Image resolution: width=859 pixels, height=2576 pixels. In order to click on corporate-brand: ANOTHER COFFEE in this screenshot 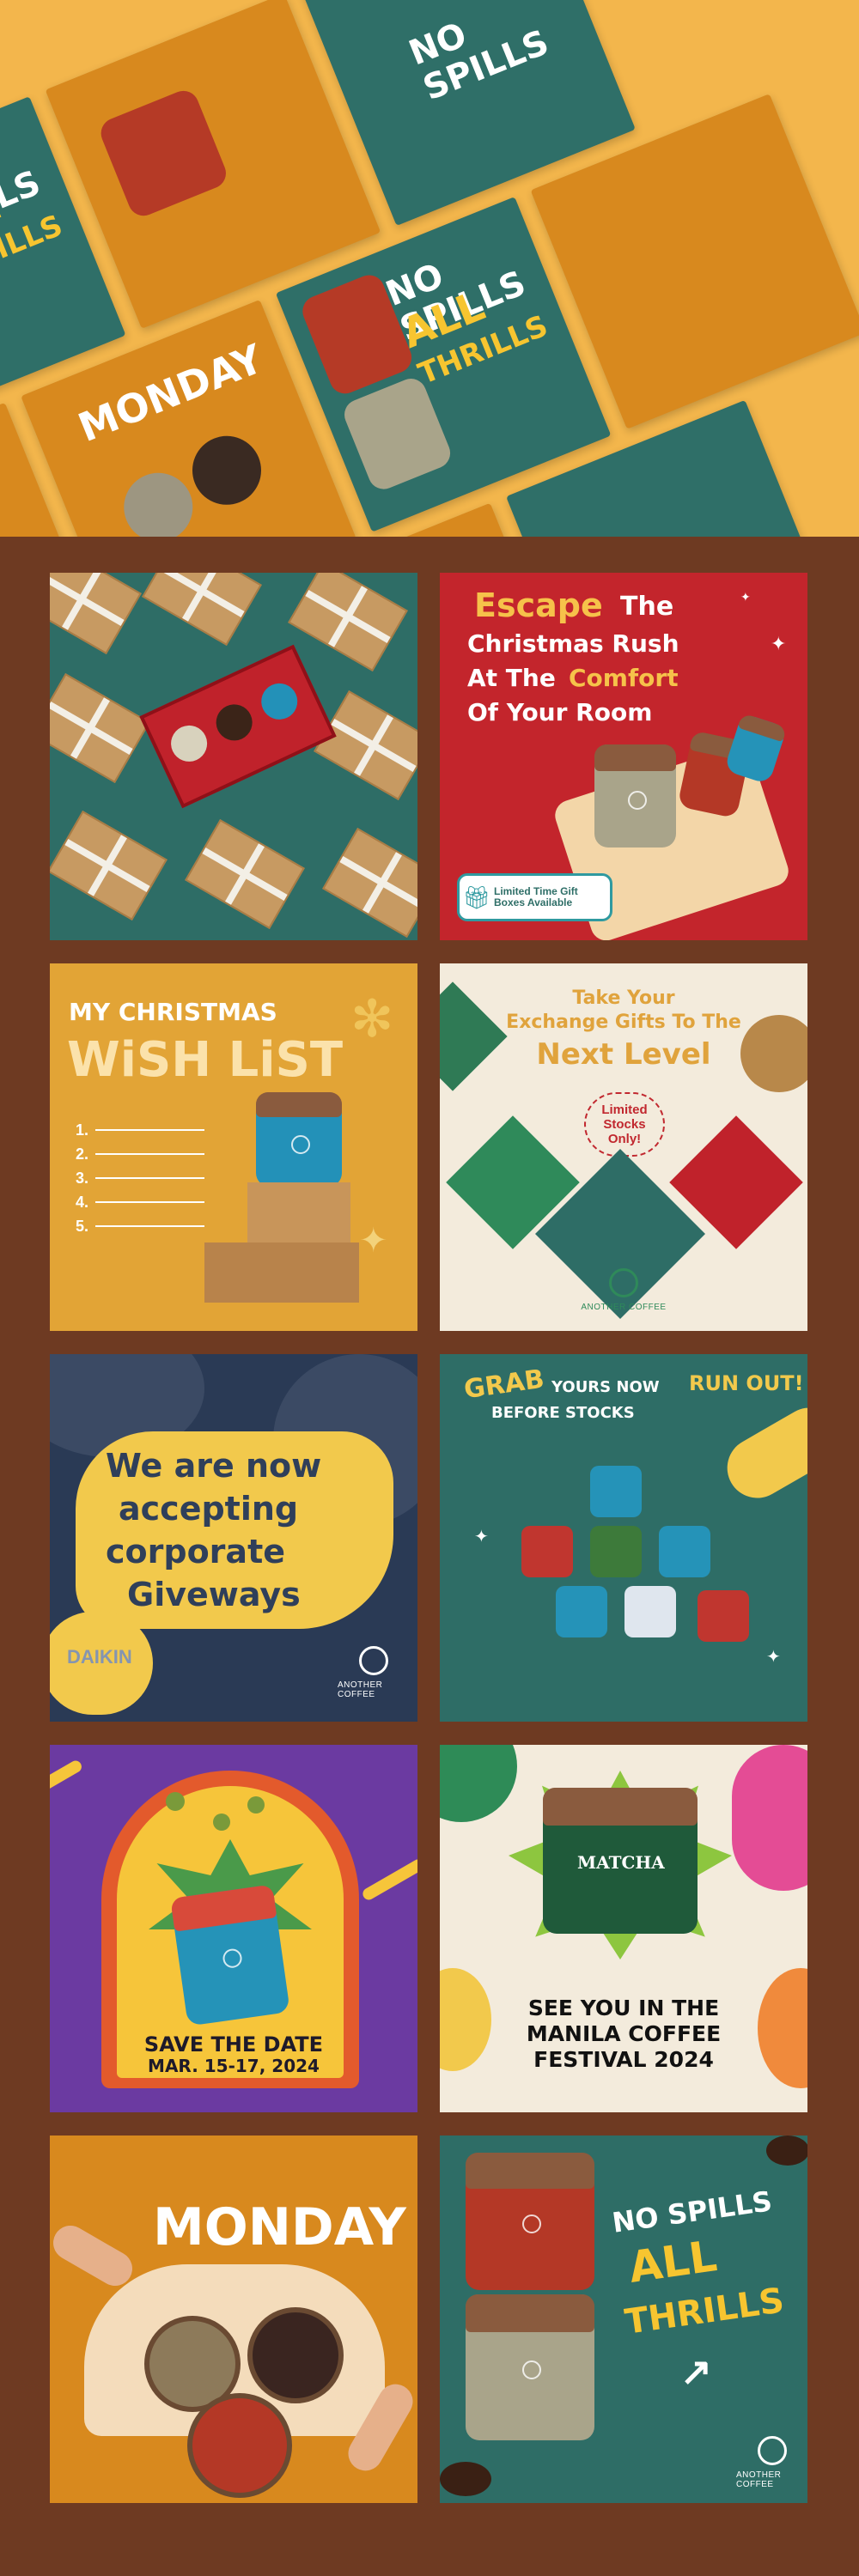, I will do `click(360, 1689)`.